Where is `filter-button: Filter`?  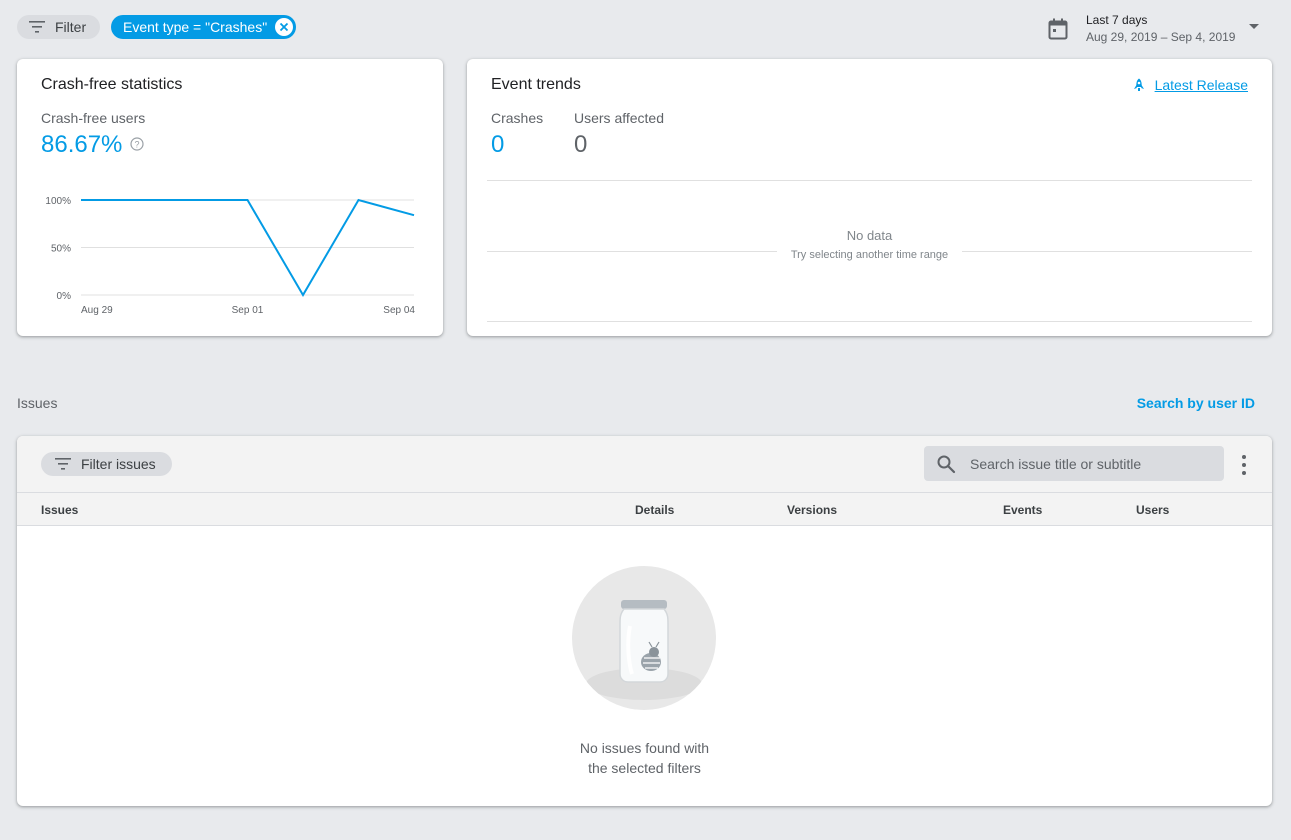
filter-button: Filter is located at coordinates (59, 27).